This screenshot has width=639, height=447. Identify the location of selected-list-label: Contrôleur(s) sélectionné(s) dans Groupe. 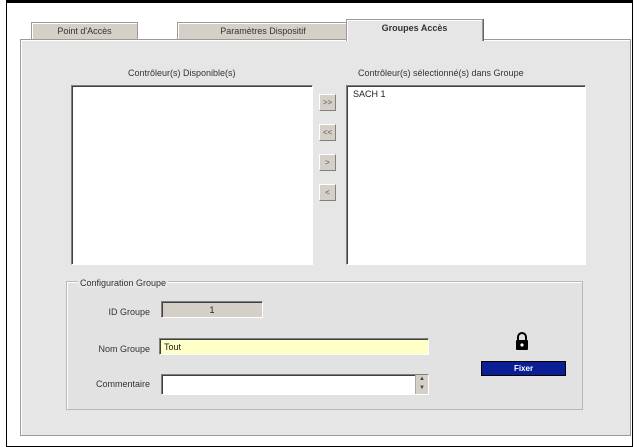
(441, 73).